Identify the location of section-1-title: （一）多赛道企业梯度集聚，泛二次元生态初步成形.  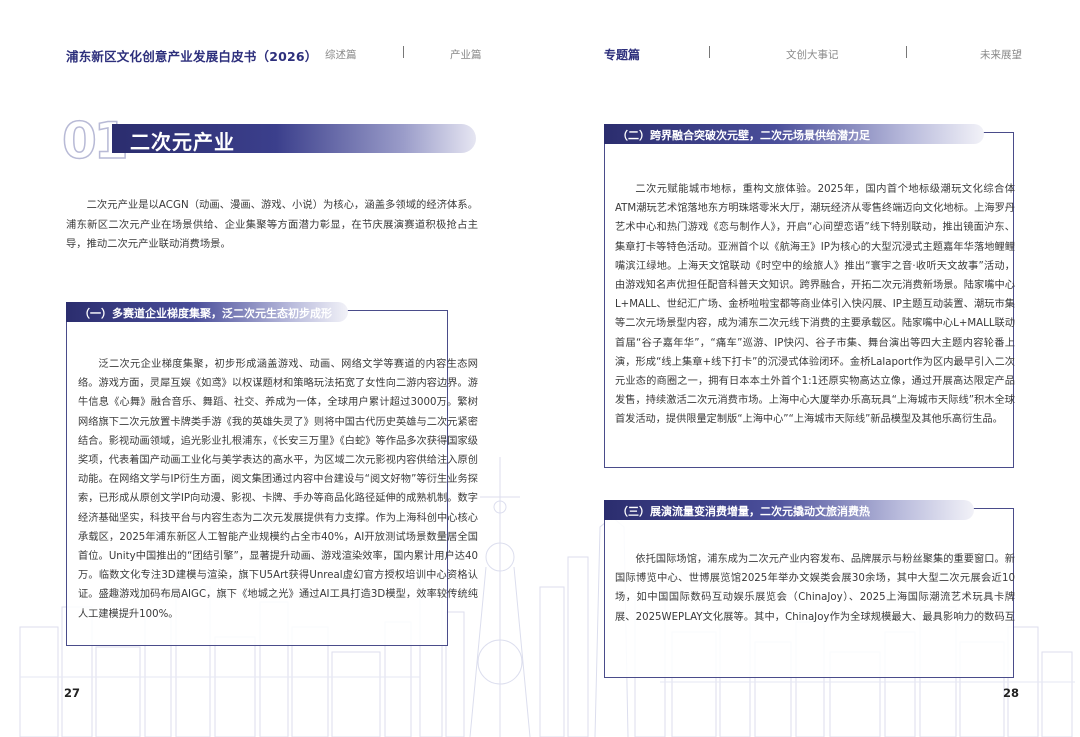
(205, 313).